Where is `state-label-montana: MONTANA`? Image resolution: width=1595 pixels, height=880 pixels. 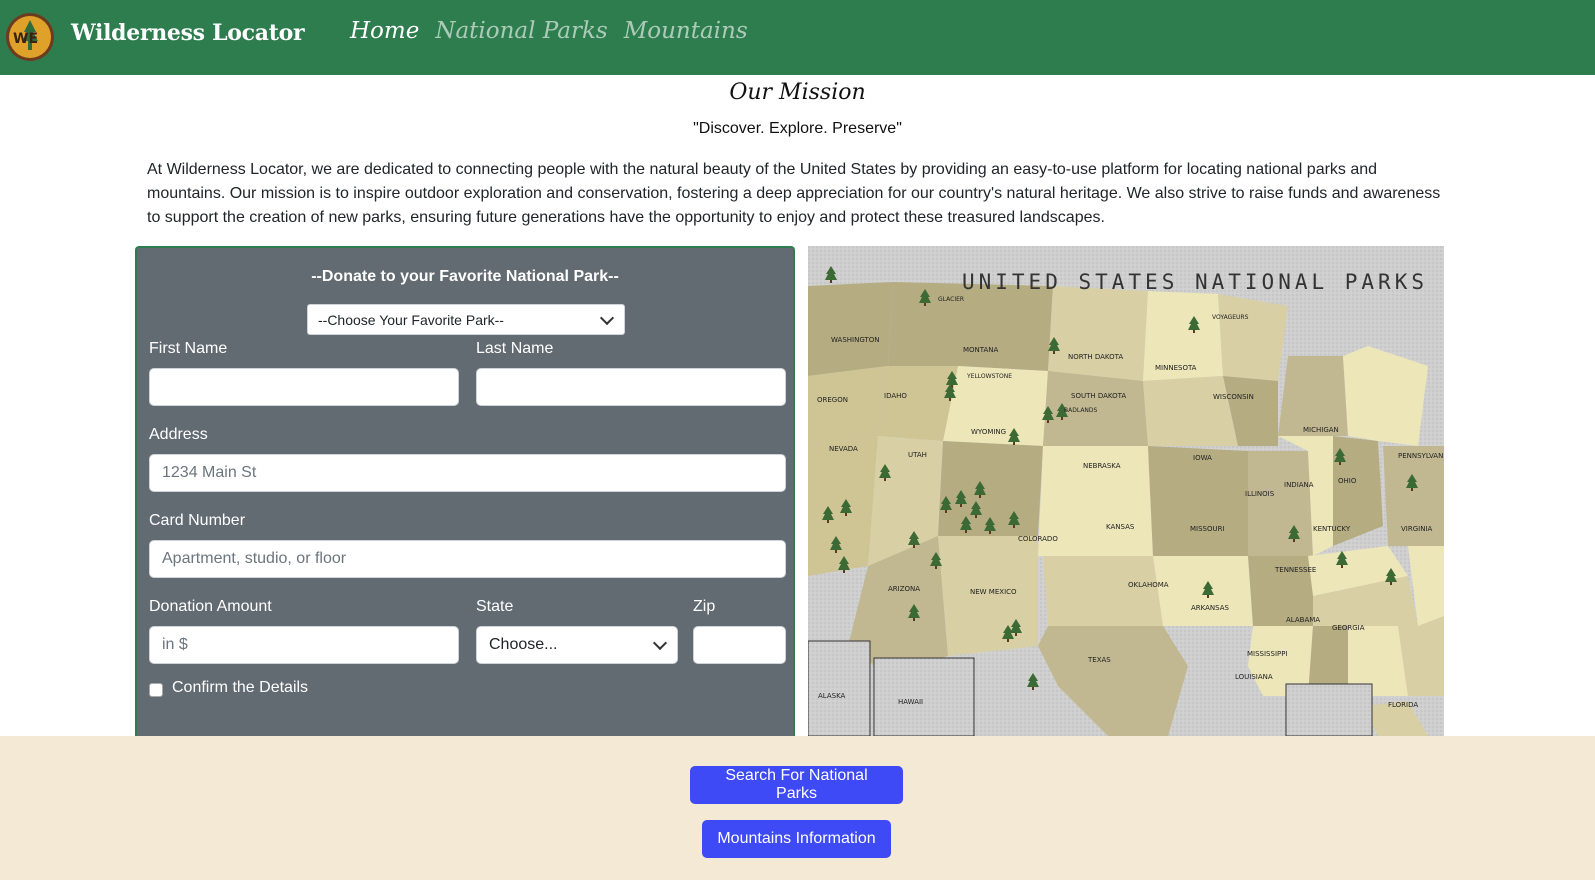 state-label-montana: MONTANA is located at coordinates (981, 350).